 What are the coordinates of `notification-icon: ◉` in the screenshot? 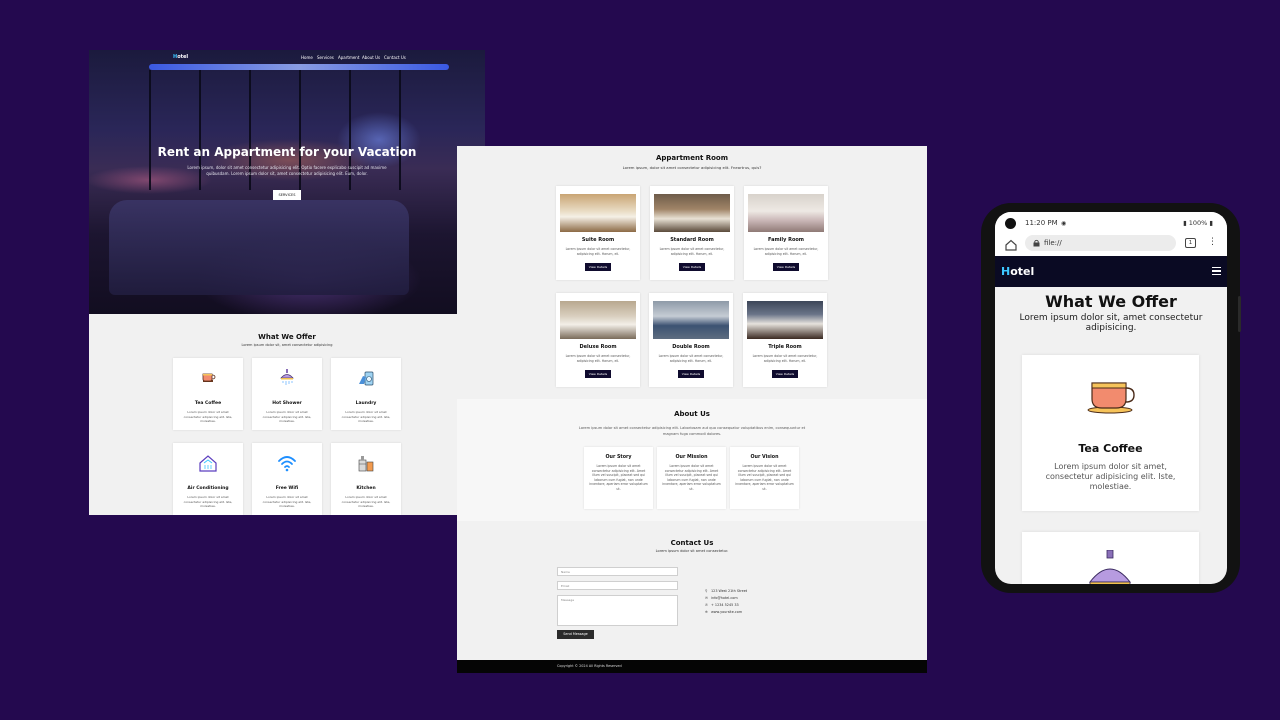 It's located at (1064, 223).